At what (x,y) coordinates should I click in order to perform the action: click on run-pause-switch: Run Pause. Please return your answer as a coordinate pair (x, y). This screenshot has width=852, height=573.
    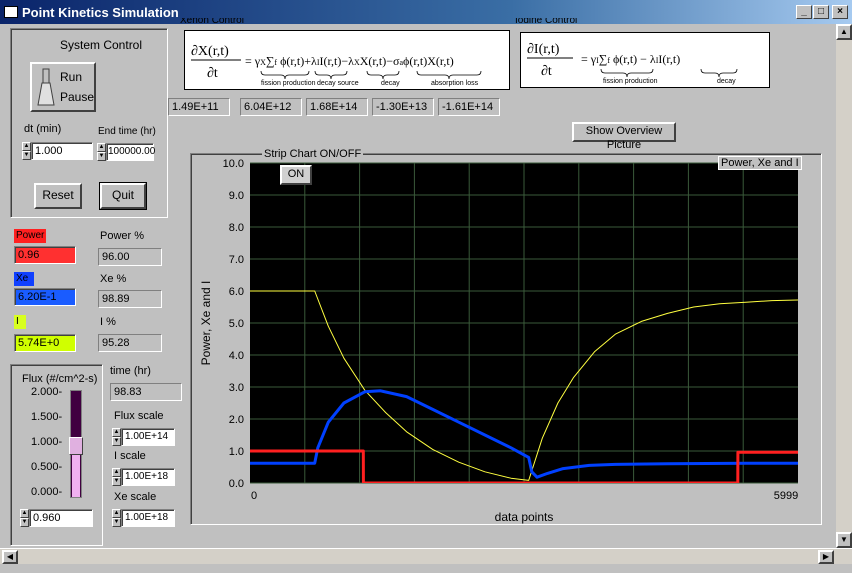
    Looking at the image, I should click on (63, 87).